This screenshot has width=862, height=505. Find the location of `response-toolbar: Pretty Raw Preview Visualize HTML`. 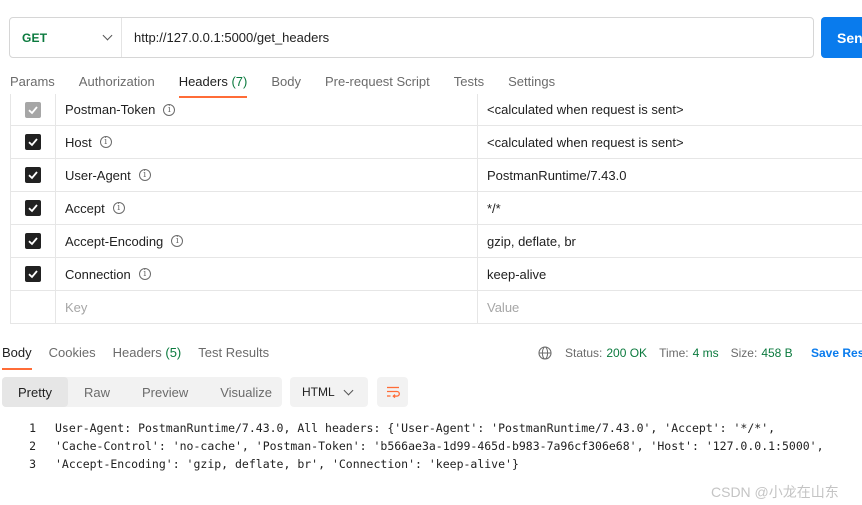

response-toolbar: Pretty Raw Preview Visualize HTML is located at coordinates (205, 392).